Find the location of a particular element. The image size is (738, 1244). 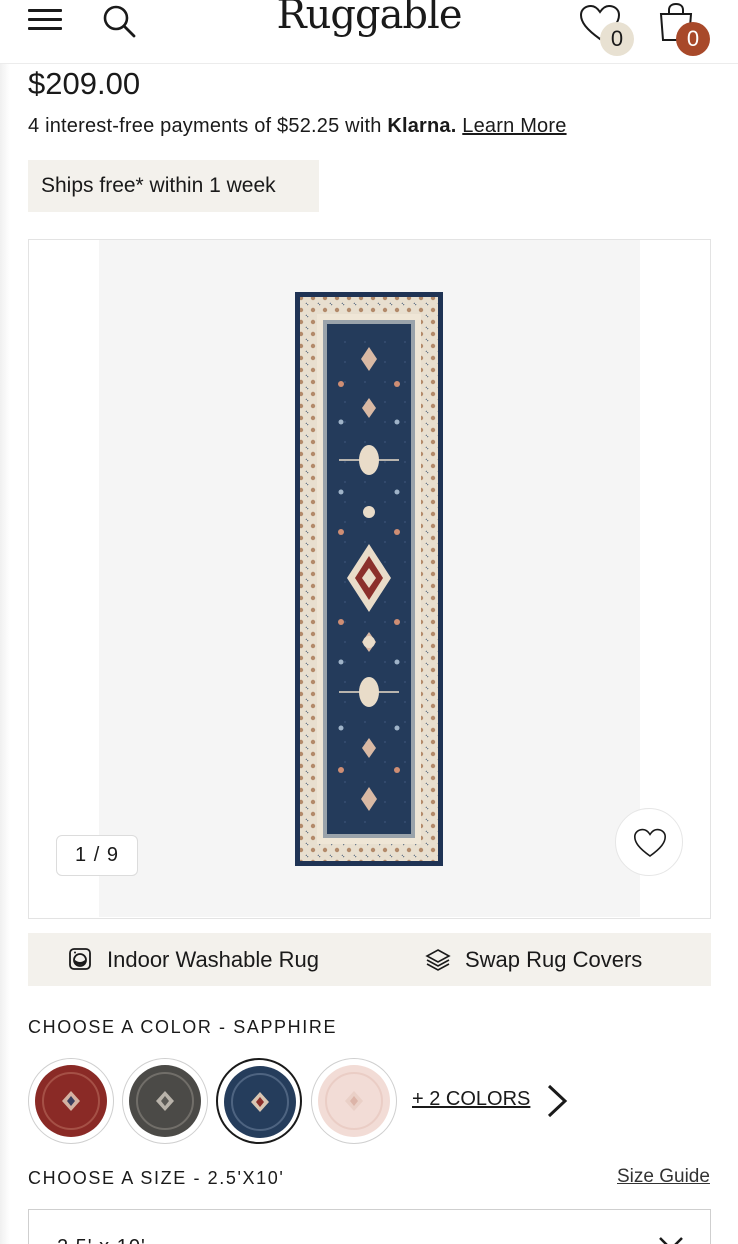

shipping-badge: Ships free* within 1 week is located at coordinates (173, 186).